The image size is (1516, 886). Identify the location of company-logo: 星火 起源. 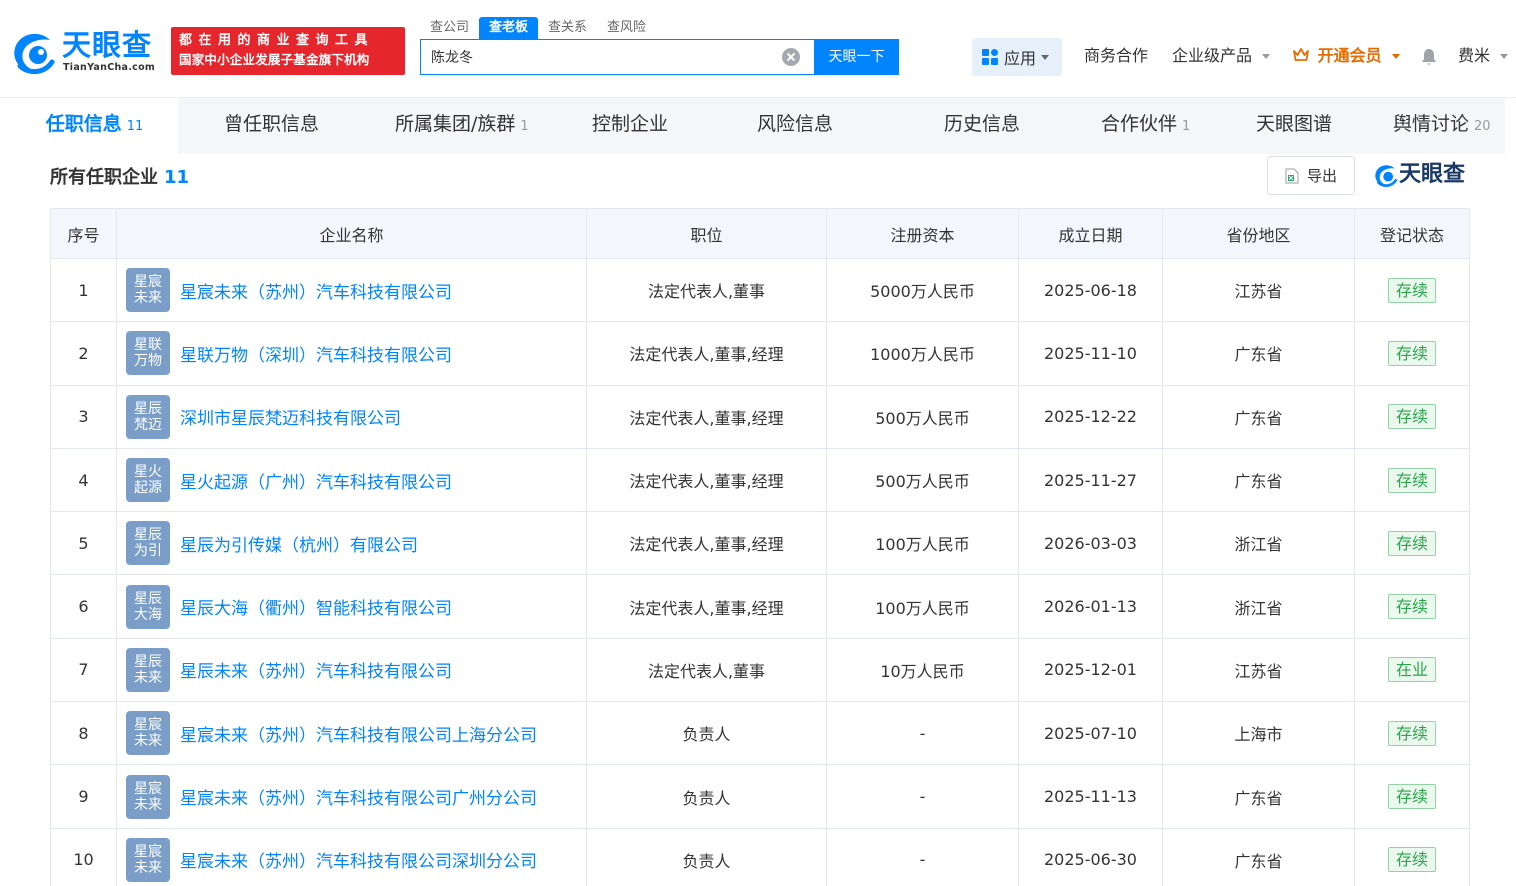
(148, 480).